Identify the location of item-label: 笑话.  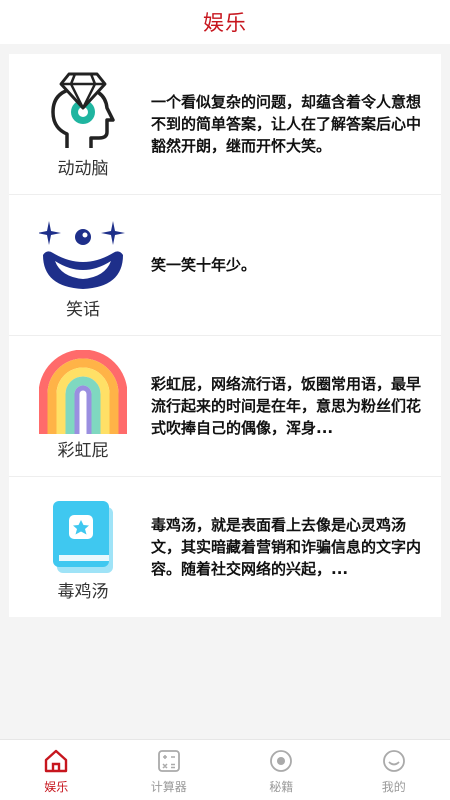
(83, 310).